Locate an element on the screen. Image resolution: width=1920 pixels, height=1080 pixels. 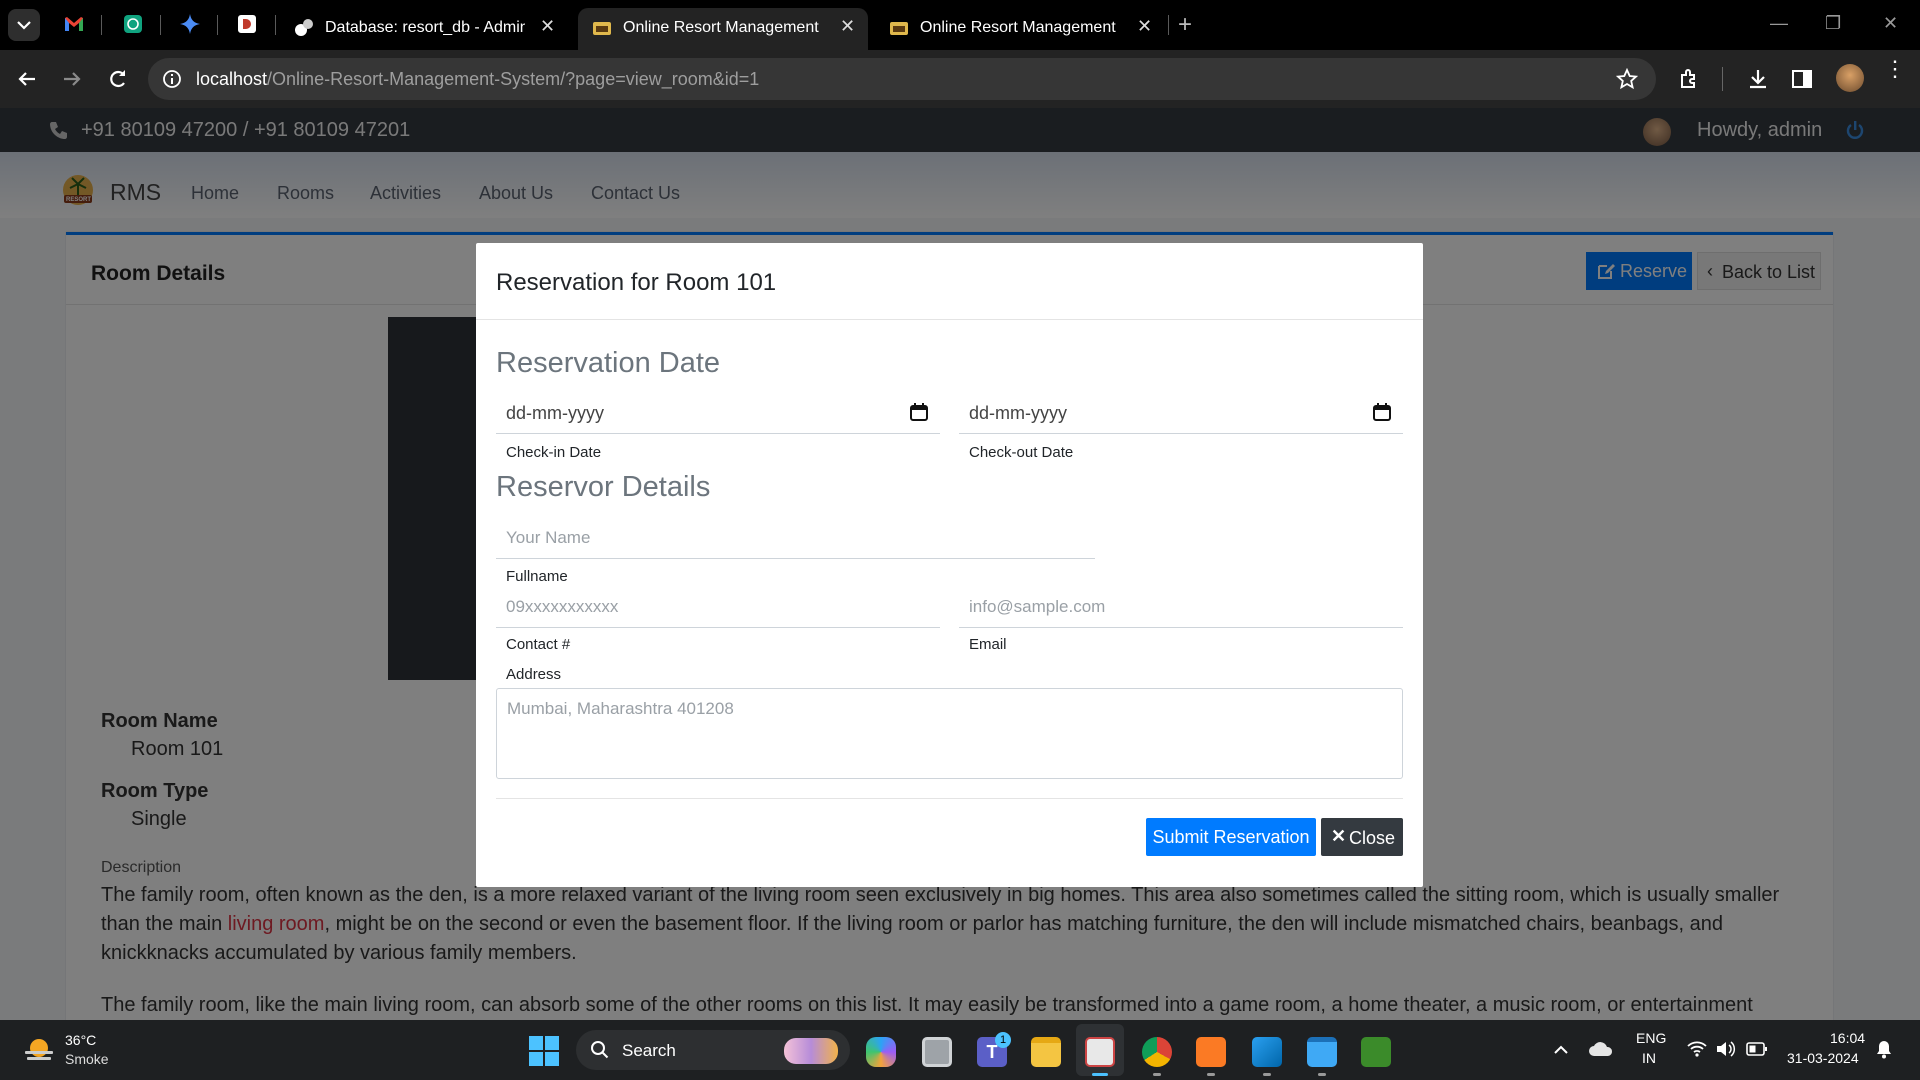
app-icon is located at coordinates (247, 24).